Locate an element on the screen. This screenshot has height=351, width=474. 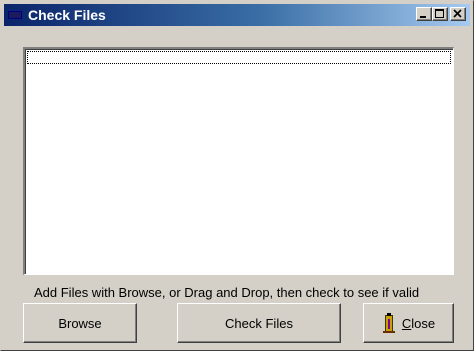
maximize-icon is located at coordinates (439, 13).